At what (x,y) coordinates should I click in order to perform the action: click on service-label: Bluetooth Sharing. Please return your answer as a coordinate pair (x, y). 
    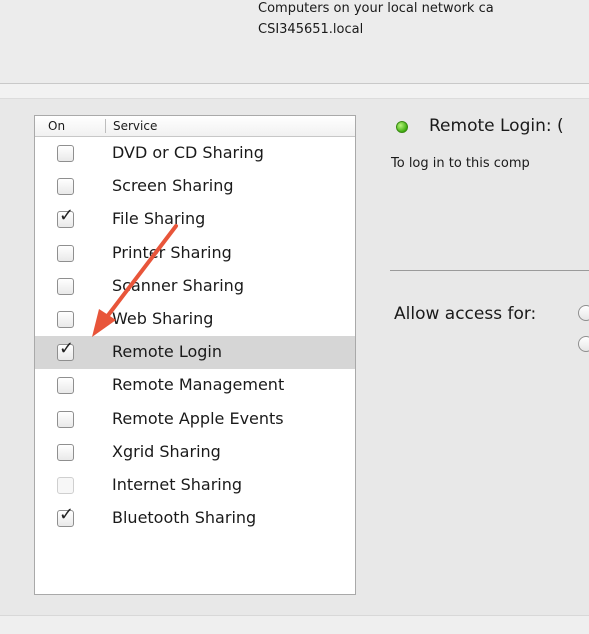
    Looking at the image, I should click on (184, 518).